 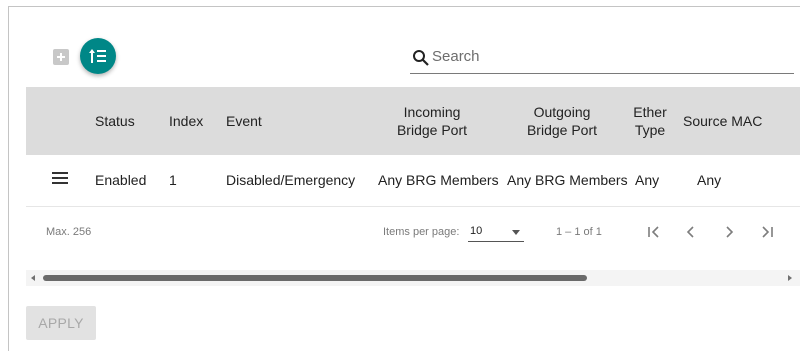 What do you see at coordinates (60, 178) in the screenshot?
I see `row-menu-icon` at bounding box center [60, 178].